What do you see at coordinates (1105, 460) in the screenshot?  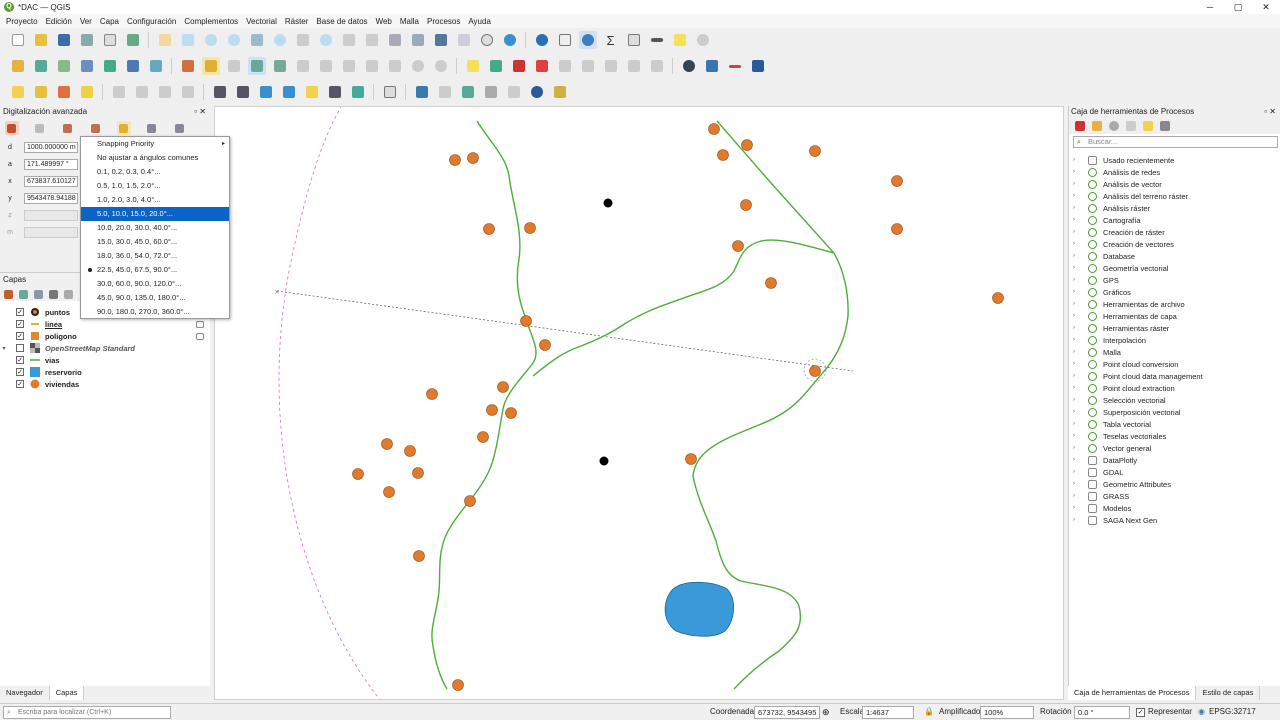 I see `processing-item: › DataPlotly` at bounding box center [1105, 460].